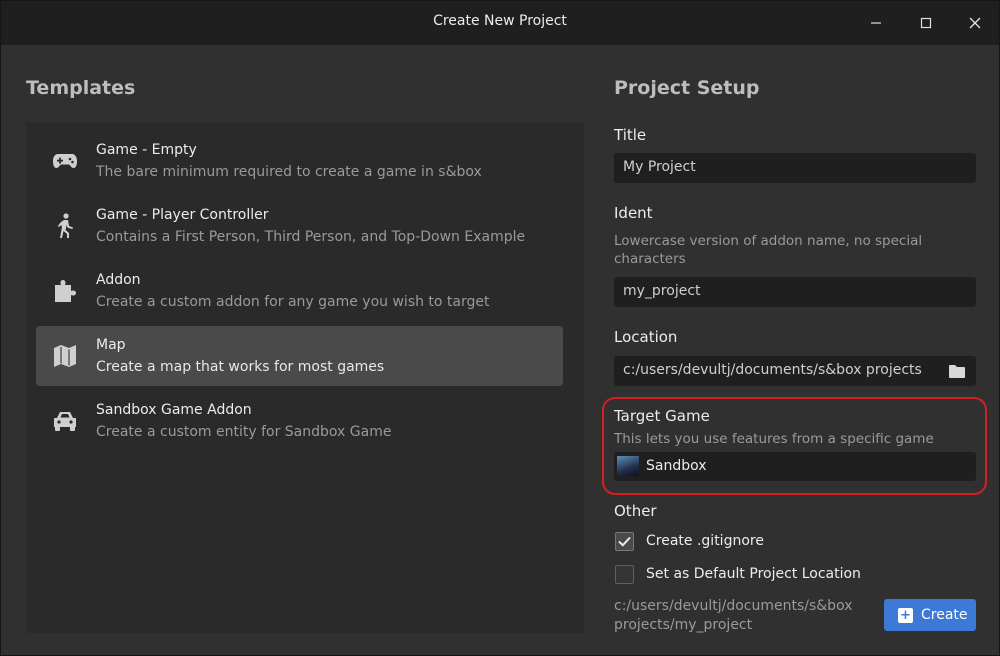 The width and height of the screenshot is (1000, 656). I want to click on car-icon, so click(65, 421).